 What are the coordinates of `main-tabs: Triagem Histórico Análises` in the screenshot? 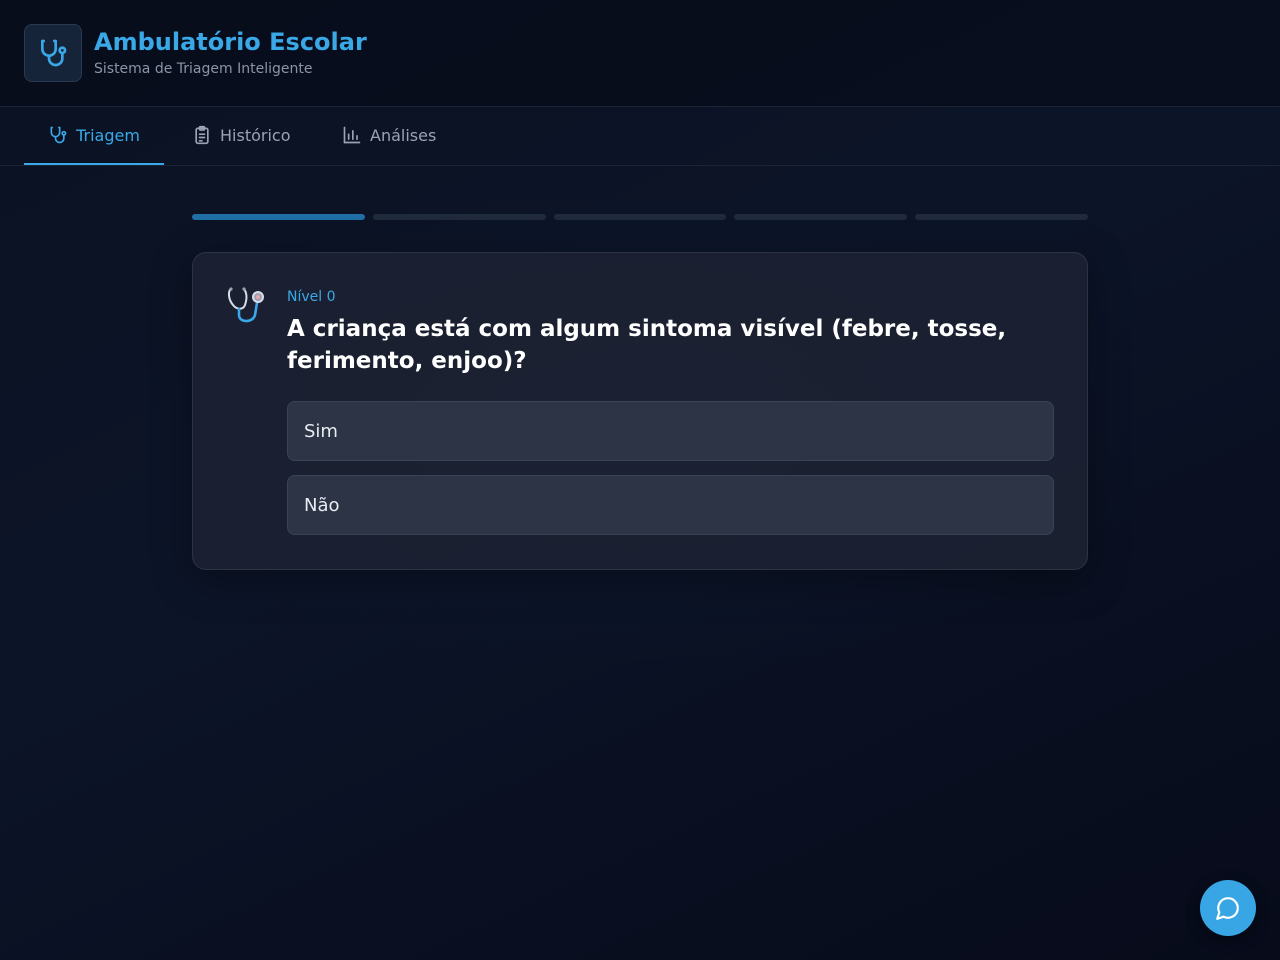 It's located at (640, 136).